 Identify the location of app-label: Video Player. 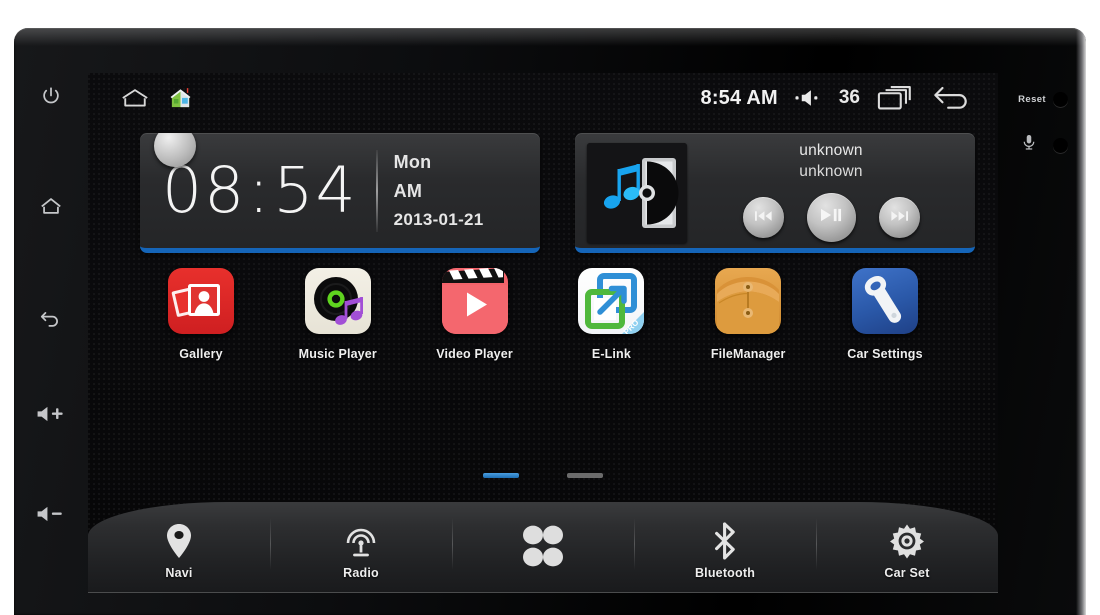
(474, 354).